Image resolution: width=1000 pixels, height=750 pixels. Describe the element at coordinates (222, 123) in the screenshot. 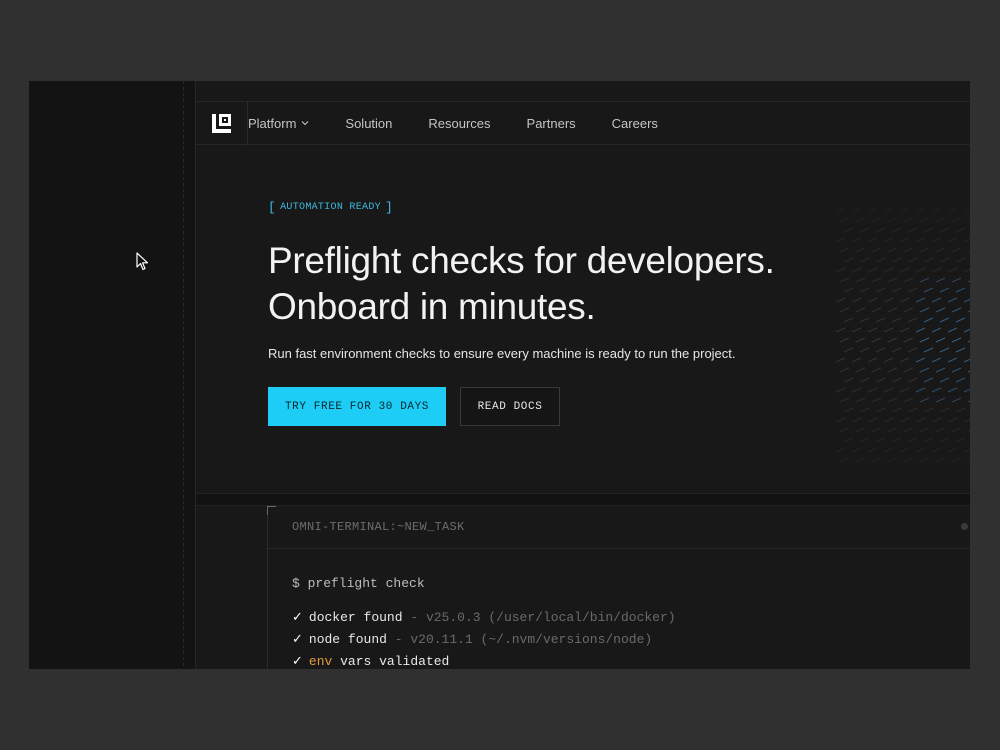

I see `logo-link` at that location.